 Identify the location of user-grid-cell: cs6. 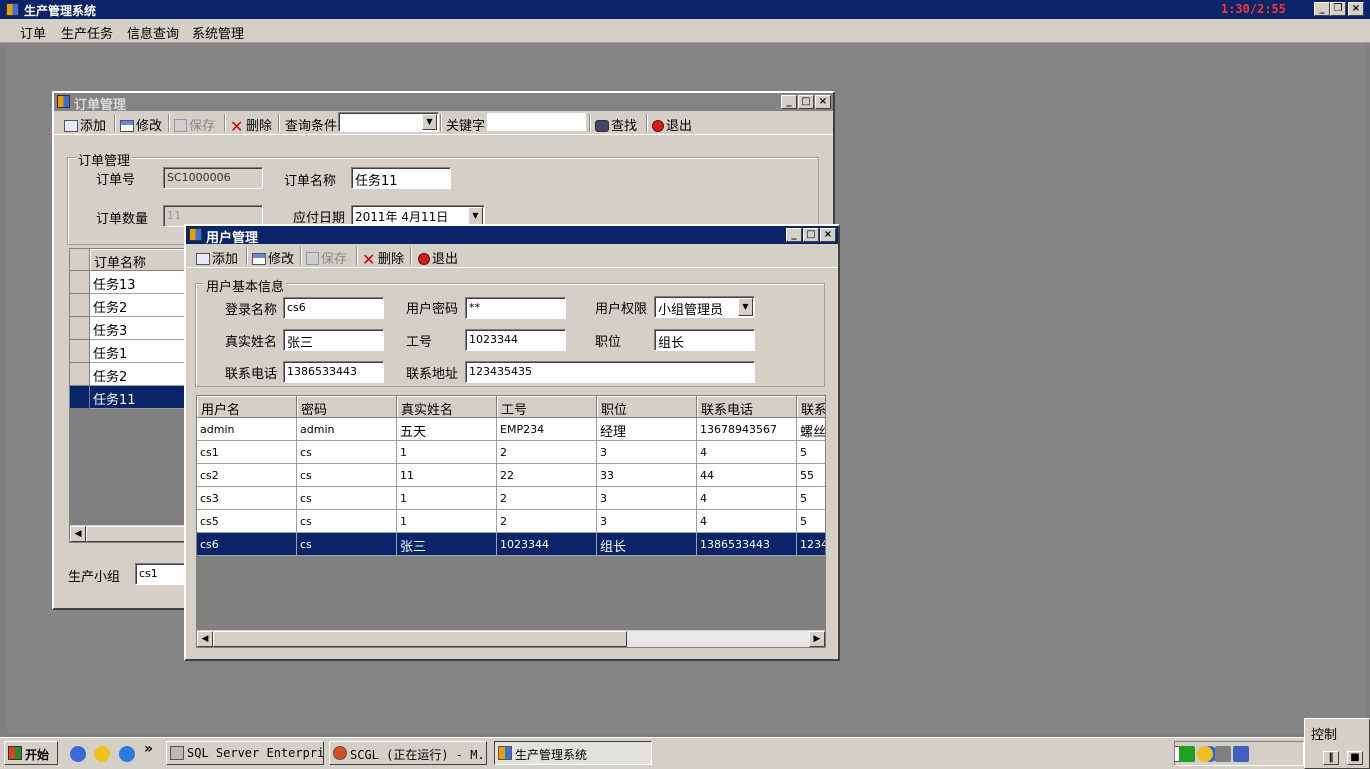
(247, 544).